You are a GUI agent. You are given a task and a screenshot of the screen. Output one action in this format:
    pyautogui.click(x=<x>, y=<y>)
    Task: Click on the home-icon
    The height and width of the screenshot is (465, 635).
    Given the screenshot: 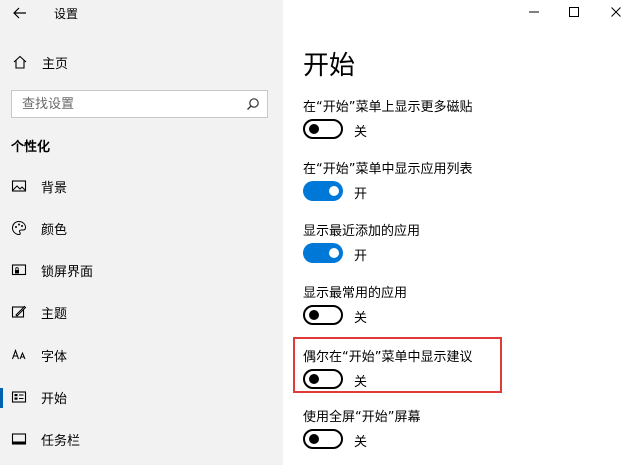 What is the action you would take?
    pyautogui.click(x=20, y=62)
    